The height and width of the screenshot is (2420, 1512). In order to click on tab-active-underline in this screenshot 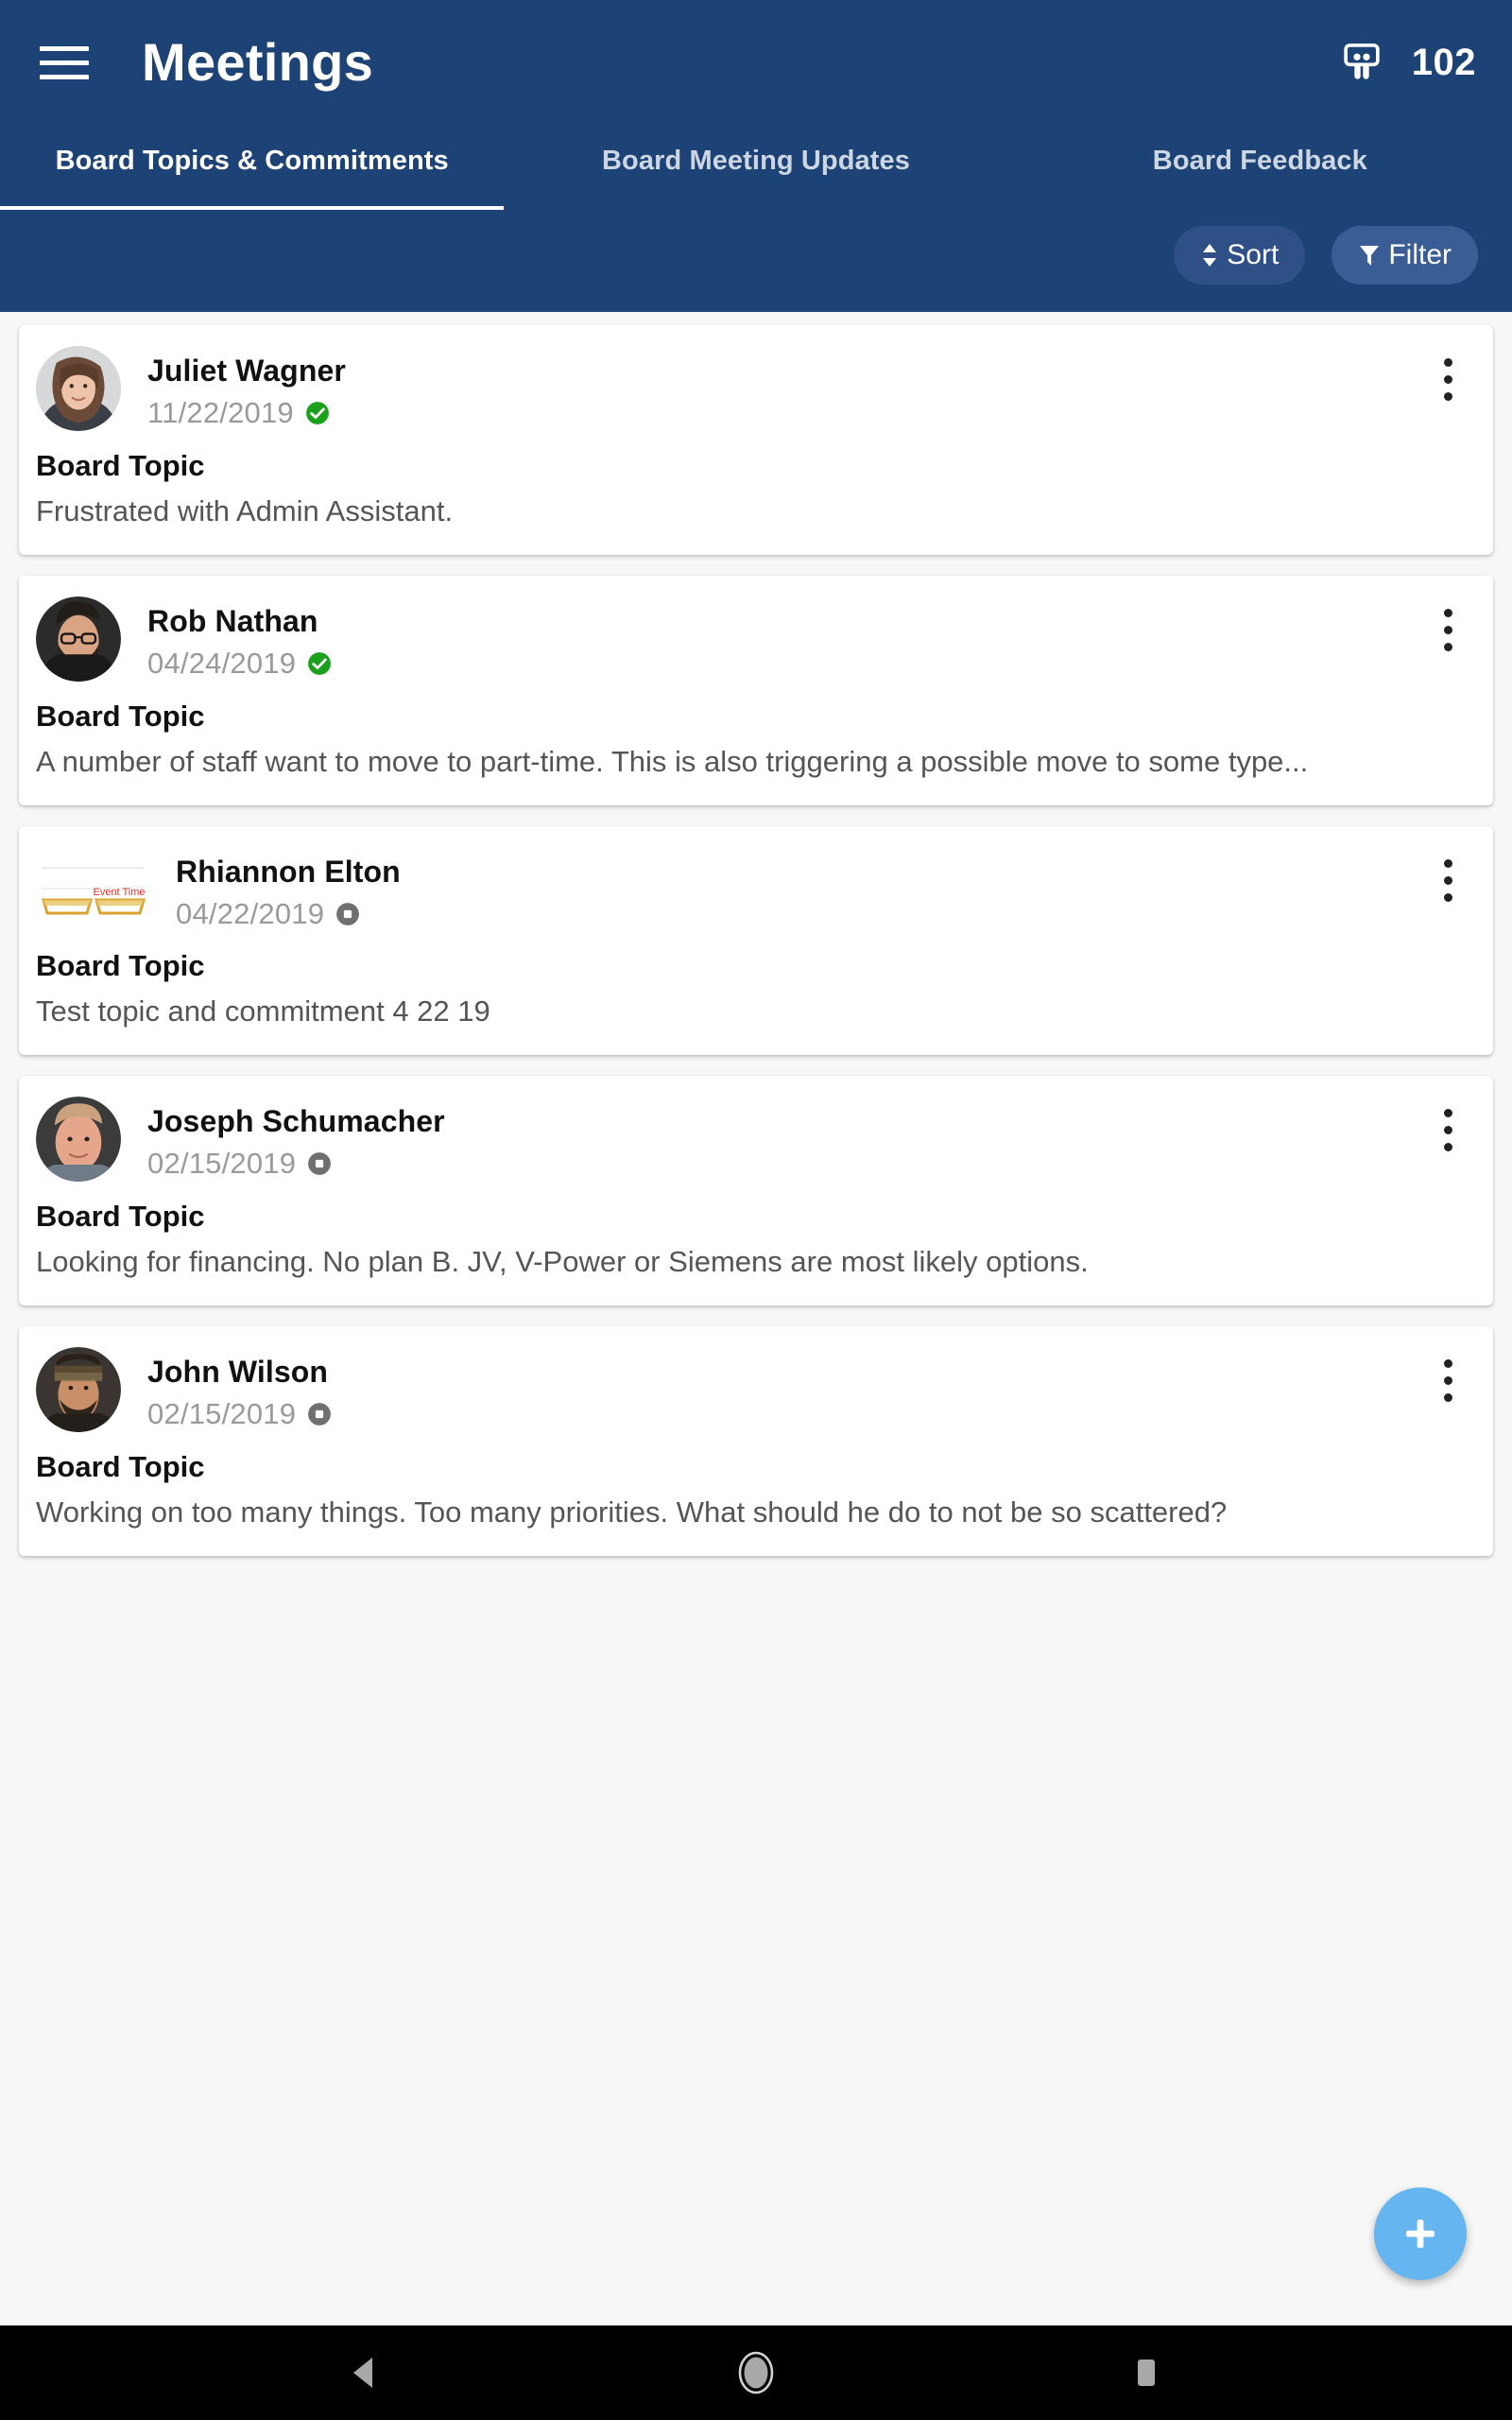, I will do `click(252, 208)`.